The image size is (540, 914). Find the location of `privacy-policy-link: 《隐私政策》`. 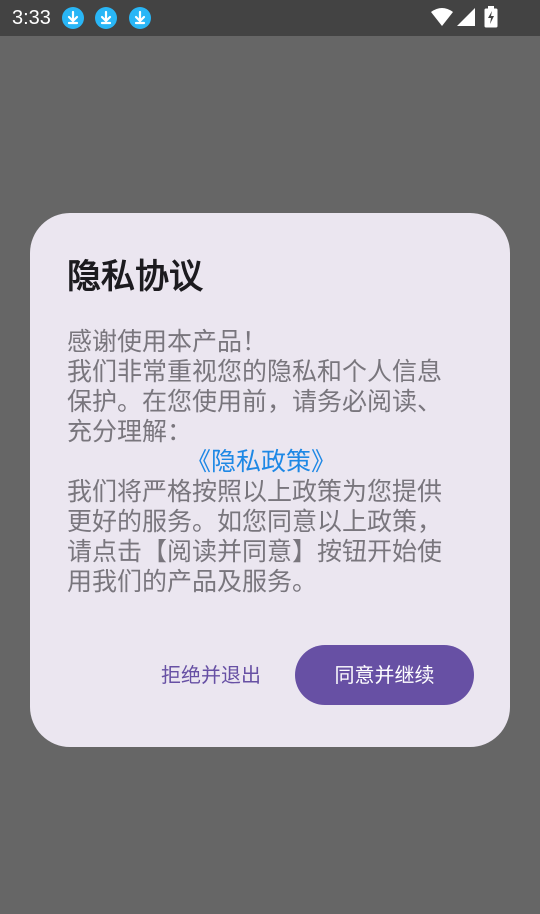

privacy-policy-link: 《隐私政策》 is located at coordinates (261, 462).